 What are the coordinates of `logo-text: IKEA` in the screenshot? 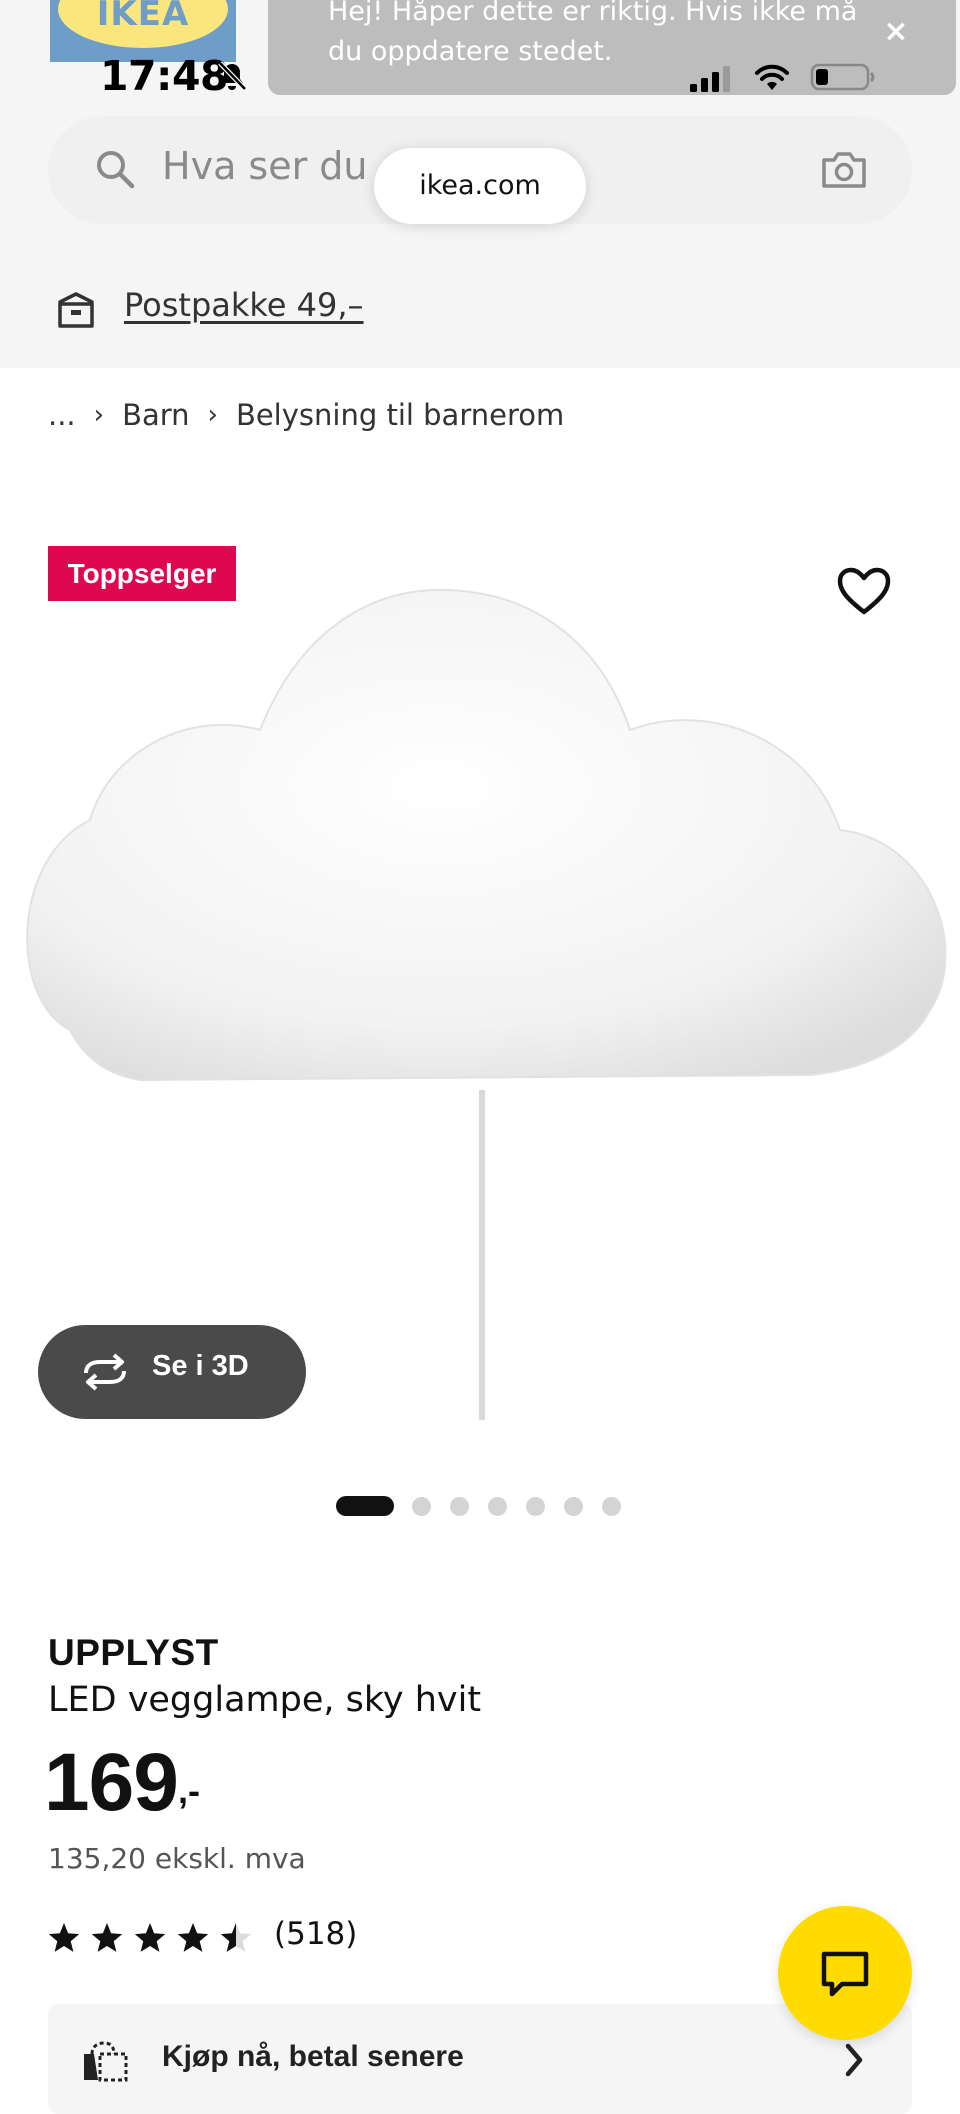 It's located at (143, 17).